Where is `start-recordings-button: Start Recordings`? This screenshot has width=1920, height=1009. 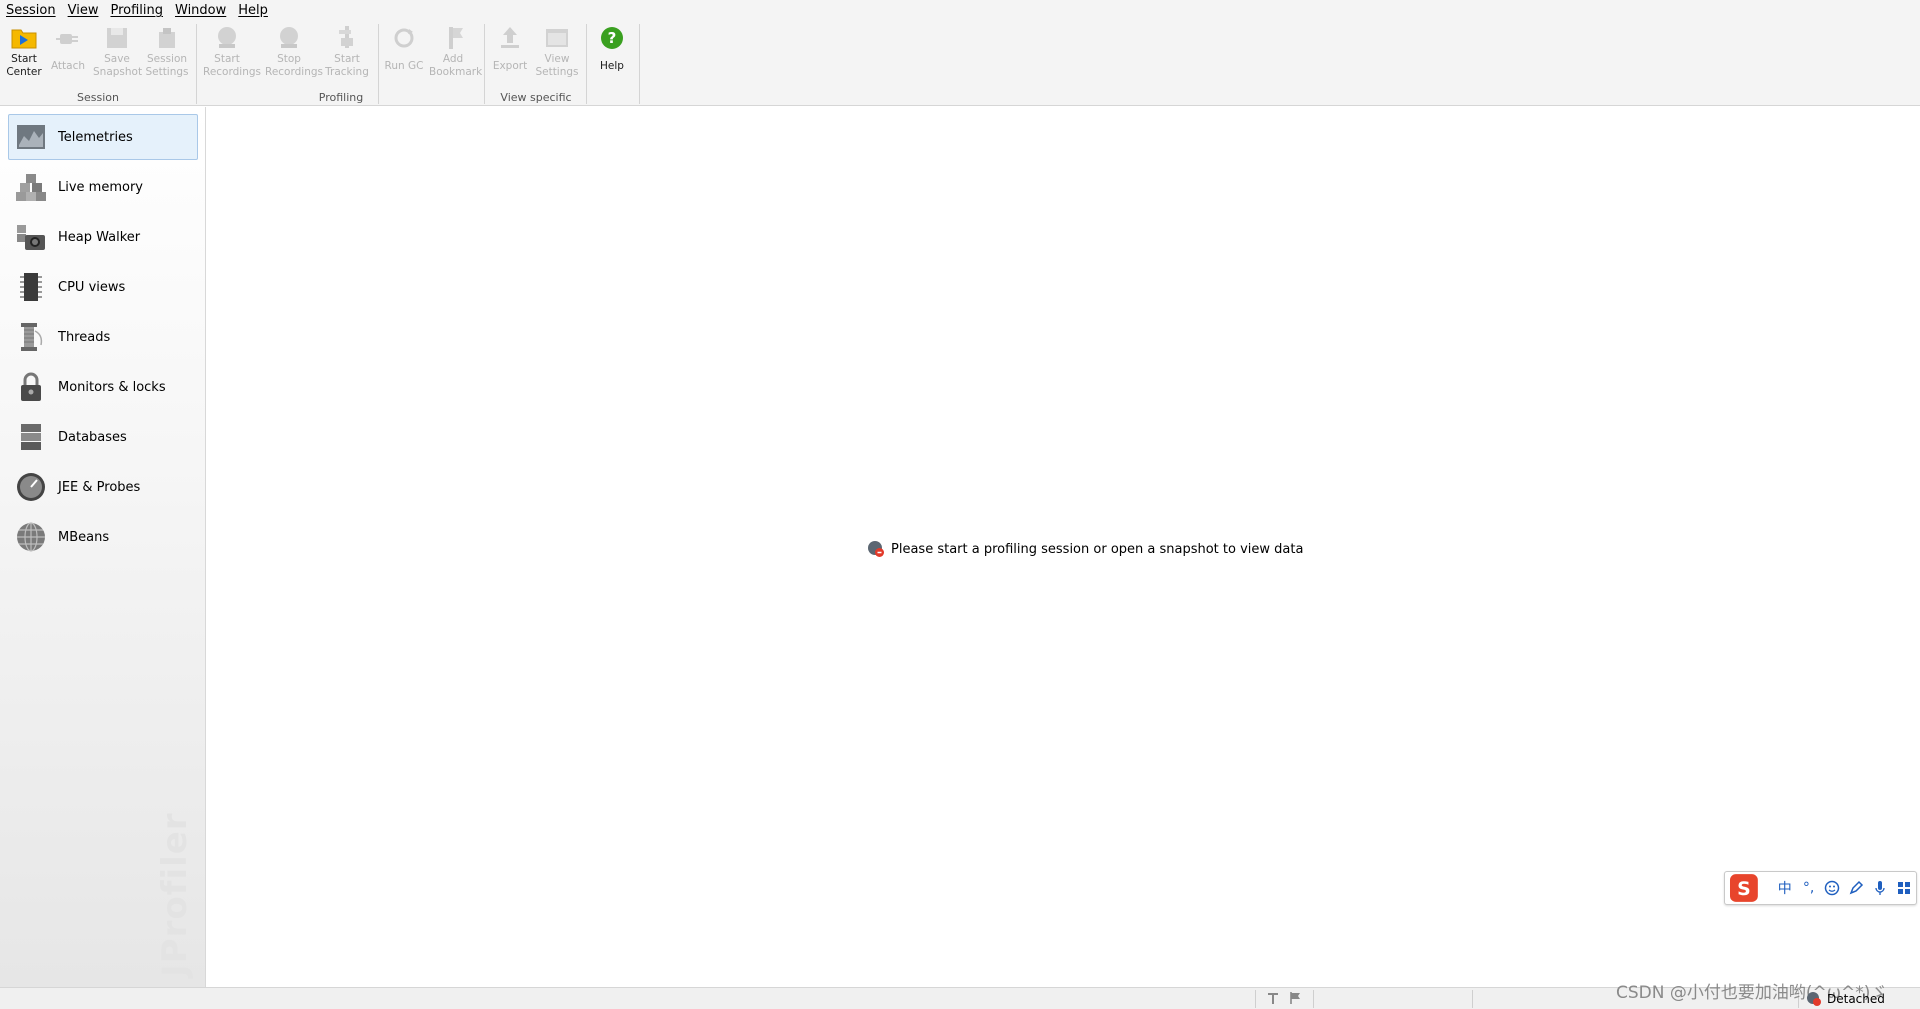
start-recordings-button: Start Recordings is located at coordinates (232, 54).